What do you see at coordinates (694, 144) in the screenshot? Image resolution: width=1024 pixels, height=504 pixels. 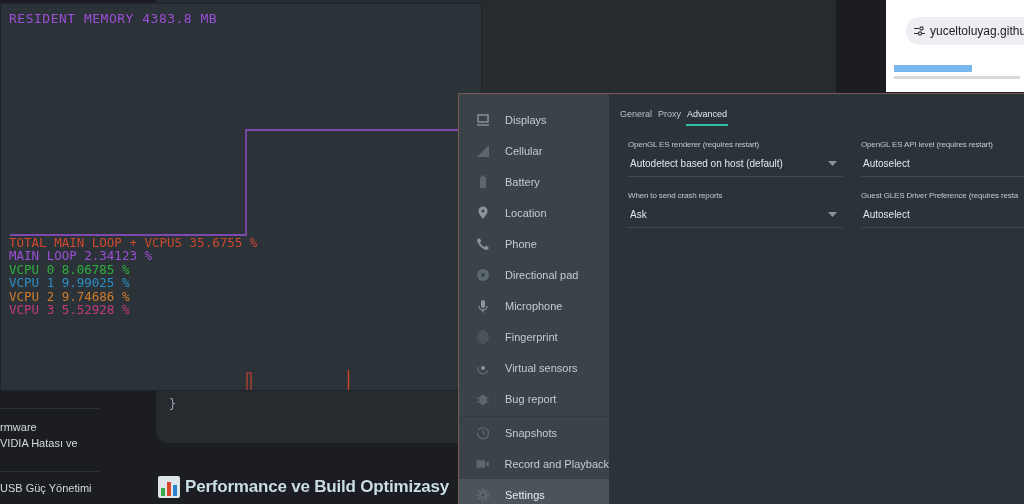 I see `field-label: OpenGL ES renderer (requires restart)` at bounding box center [694, 144].